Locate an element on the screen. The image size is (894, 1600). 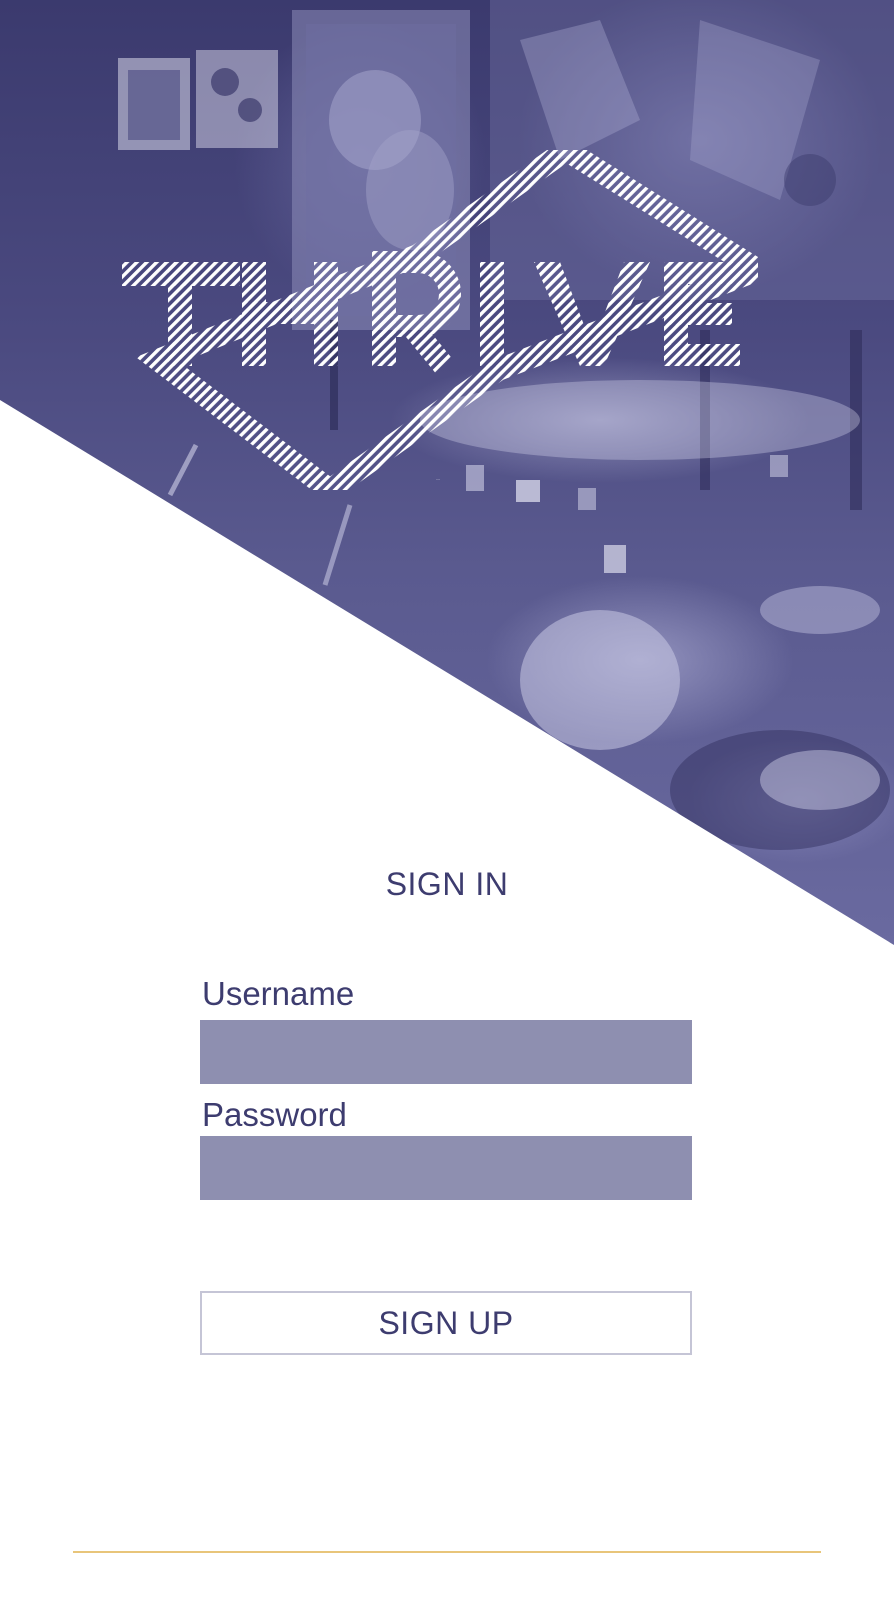
username-label: Username is located at coordinates (278, 993).